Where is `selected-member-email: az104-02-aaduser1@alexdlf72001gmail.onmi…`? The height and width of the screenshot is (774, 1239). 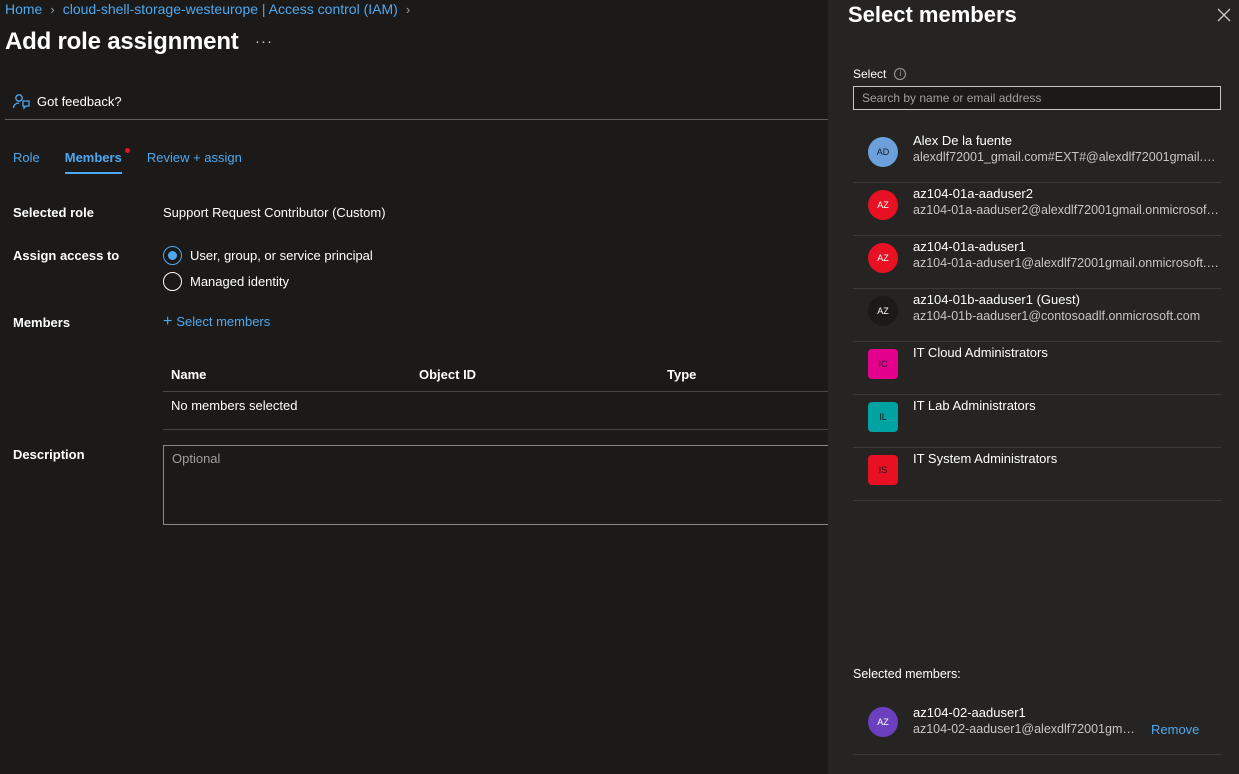 selected-member-email: az104-02-aaduser1@alexdlf72001gmail.onmi… is located at coordinates (1026, 729).